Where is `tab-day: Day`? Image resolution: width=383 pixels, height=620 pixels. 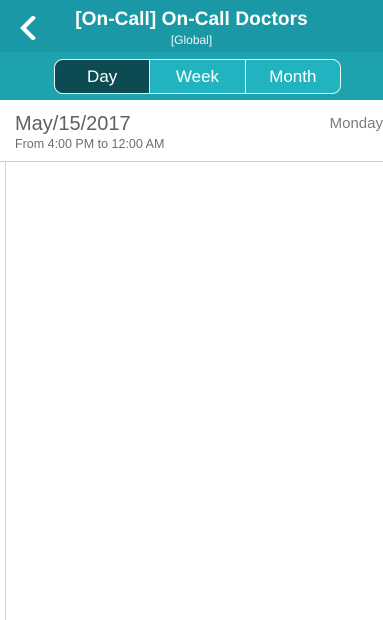
tab-day: Day is located at coordinates (102, 76).